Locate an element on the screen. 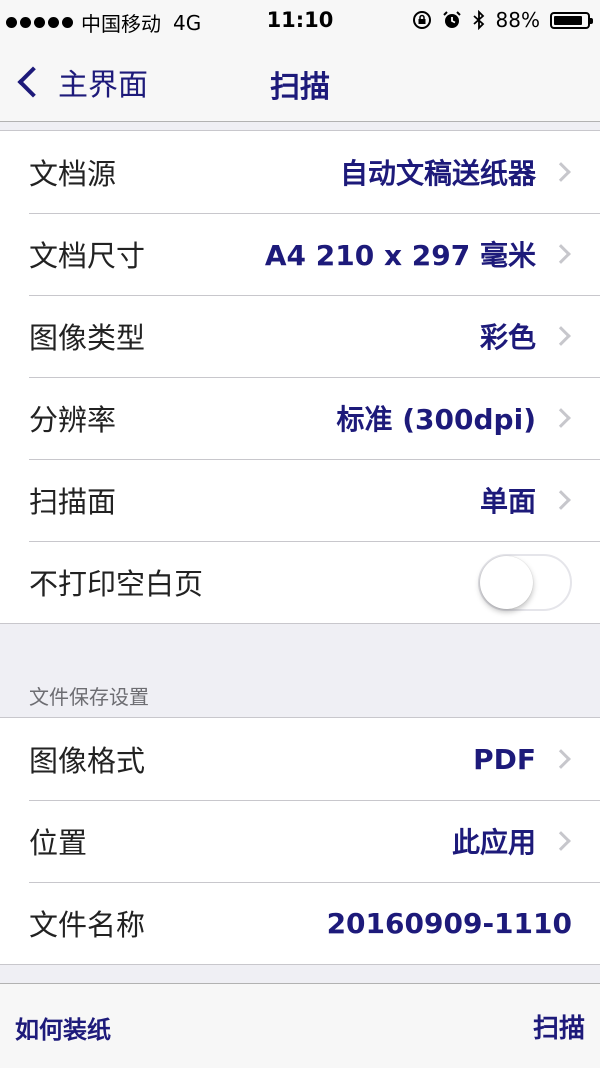  setting-value: 单面 is located at coordinates (507, 501).